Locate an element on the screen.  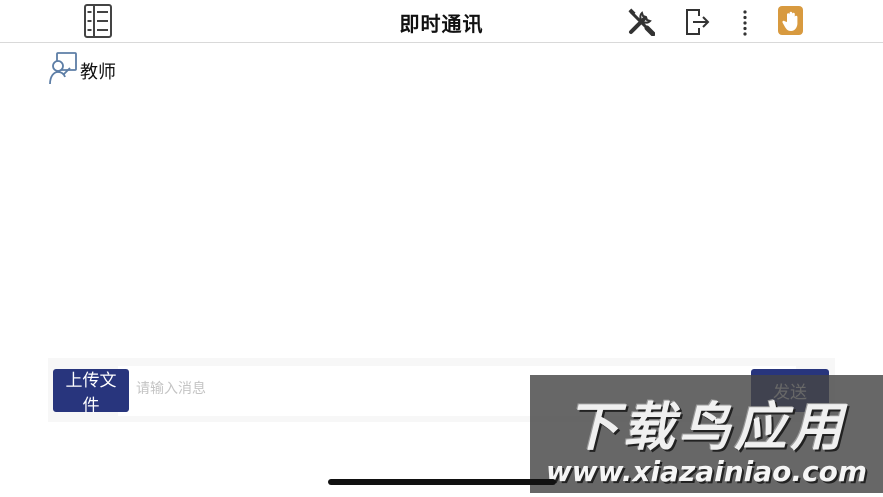
watermark-title: 下载鸟应用 is located at coordinates (706, 428).